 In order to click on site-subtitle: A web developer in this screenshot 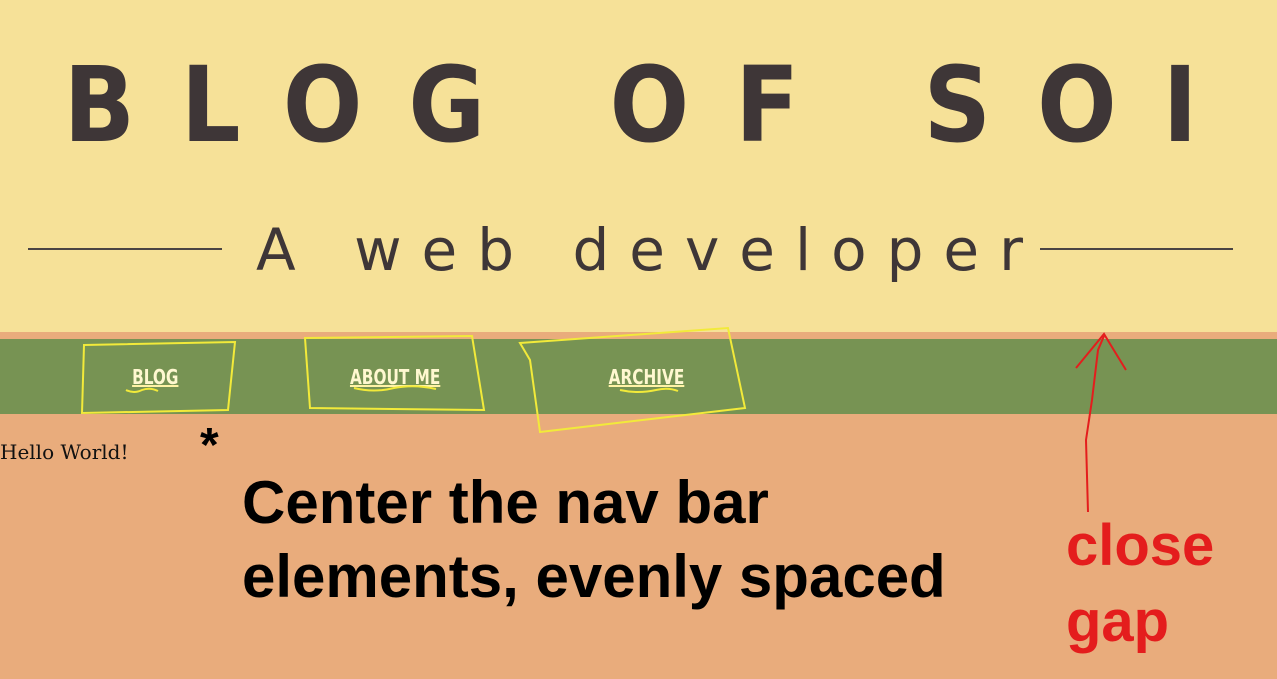, I will do `click(649, 250)`.